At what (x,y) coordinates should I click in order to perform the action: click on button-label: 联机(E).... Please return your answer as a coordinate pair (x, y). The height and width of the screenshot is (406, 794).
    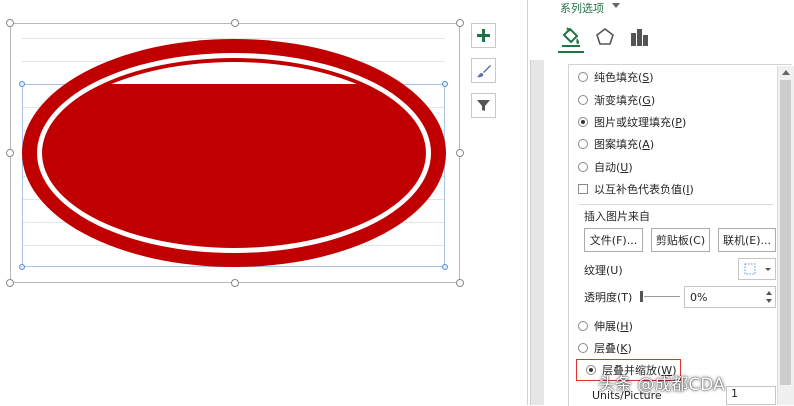
    Looking at the image, I should click on (747, 240).